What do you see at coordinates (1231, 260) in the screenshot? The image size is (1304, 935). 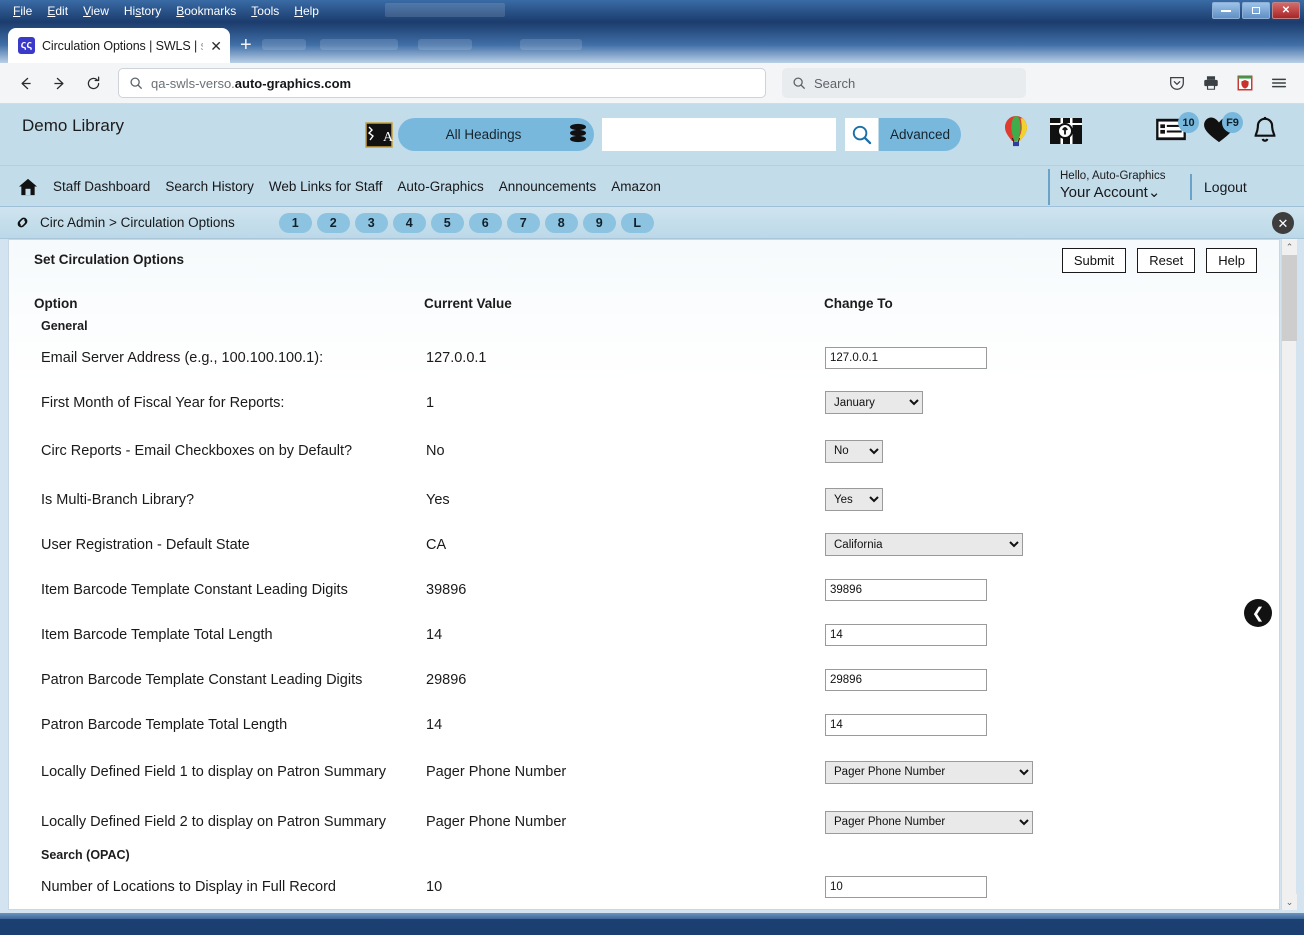 I see `help-button: Help` at bounding box center [1231, 260].